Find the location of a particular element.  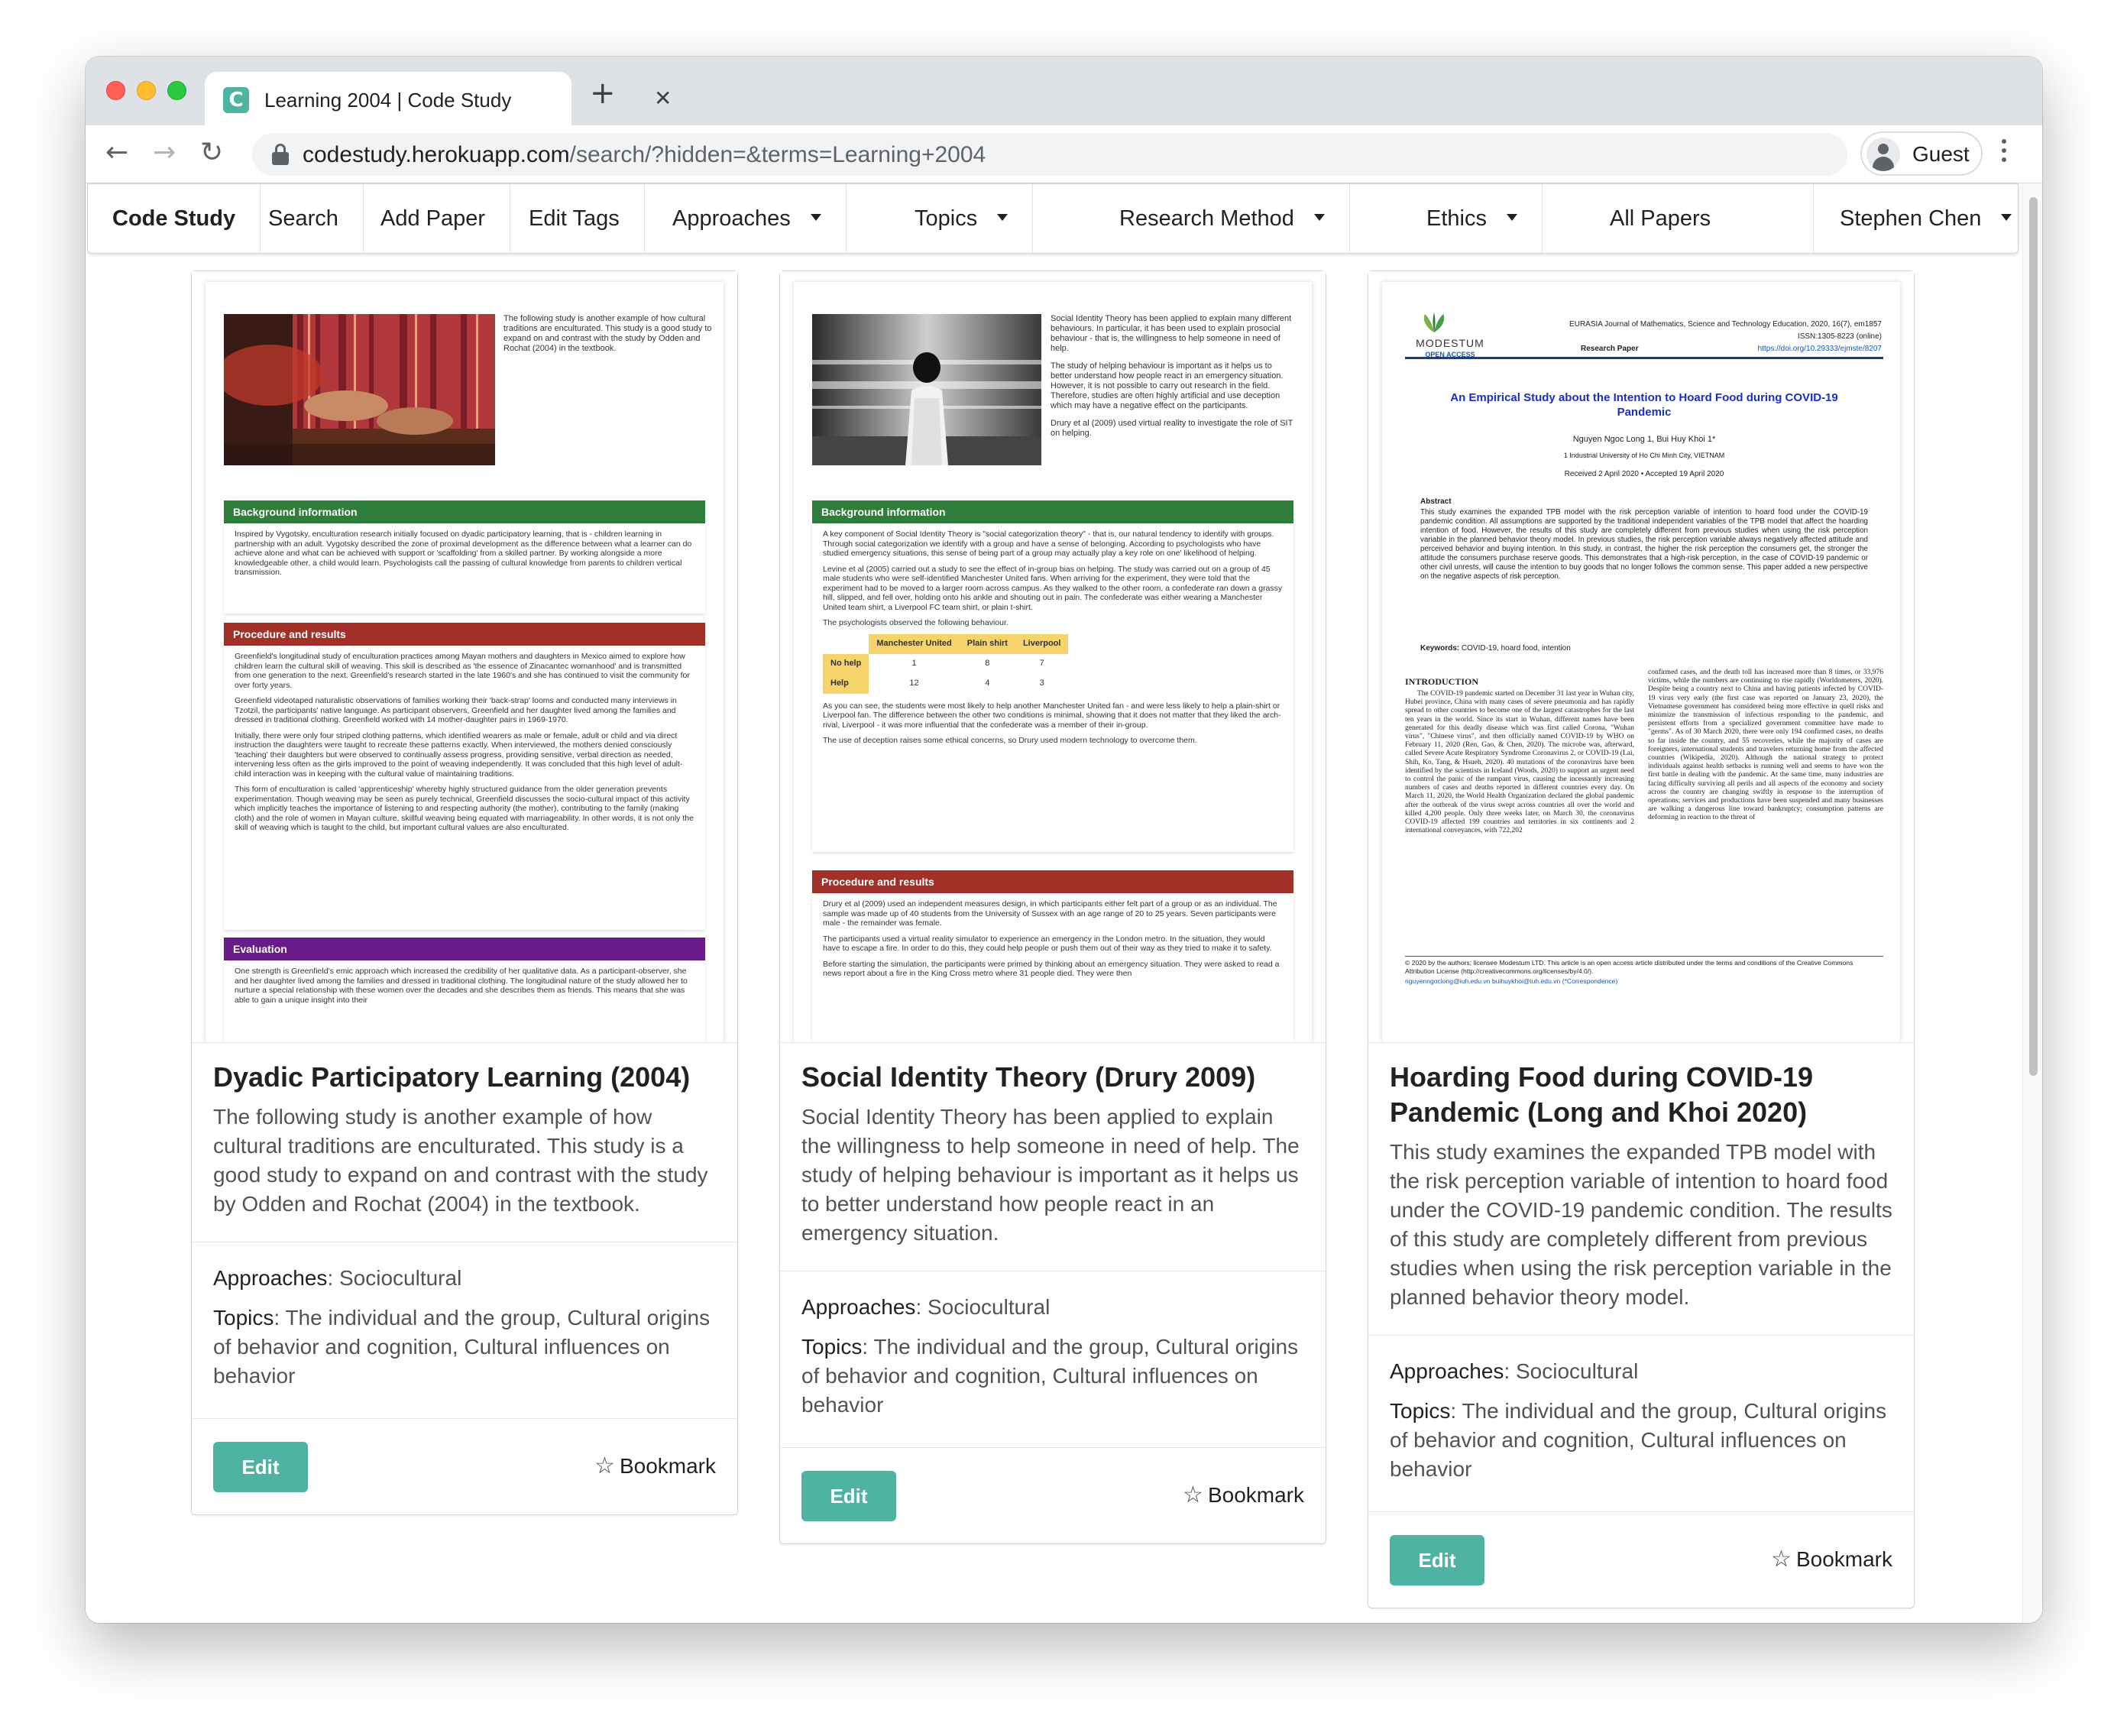

user-menu: Stephen Chen is located at coordinates (1925, 218).